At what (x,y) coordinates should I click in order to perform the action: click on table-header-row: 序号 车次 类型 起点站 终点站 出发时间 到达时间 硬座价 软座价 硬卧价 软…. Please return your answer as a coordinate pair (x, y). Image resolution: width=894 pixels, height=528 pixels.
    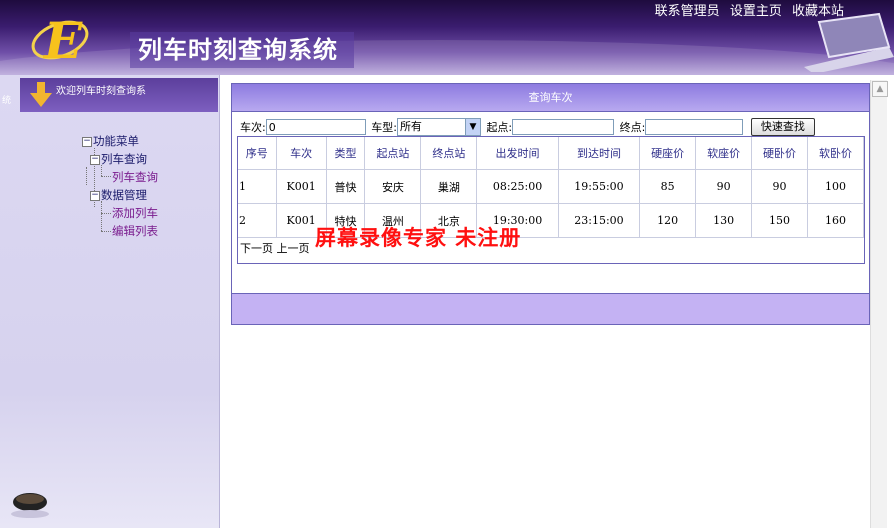
    Looking at the image, I should click on (551, 153).